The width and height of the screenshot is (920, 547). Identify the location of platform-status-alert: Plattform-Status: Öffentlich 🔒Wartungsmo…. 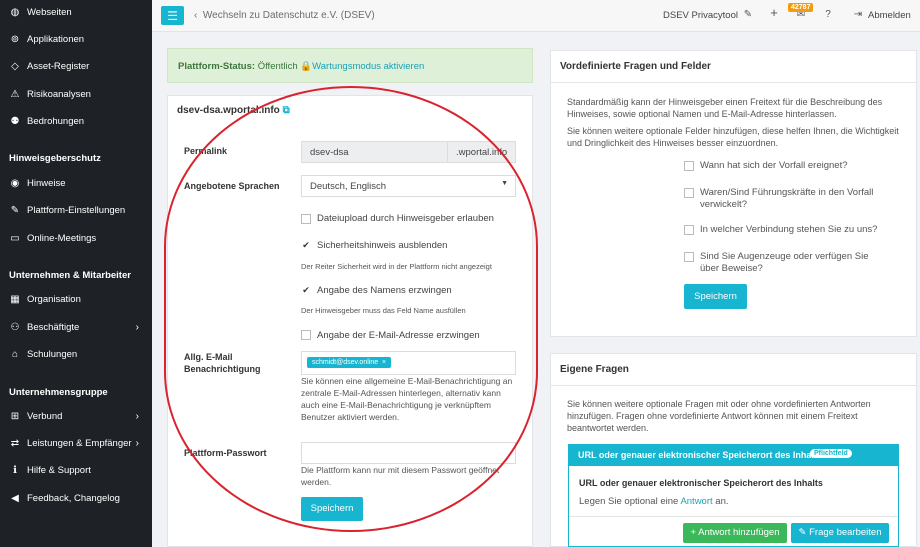
(350, 65).